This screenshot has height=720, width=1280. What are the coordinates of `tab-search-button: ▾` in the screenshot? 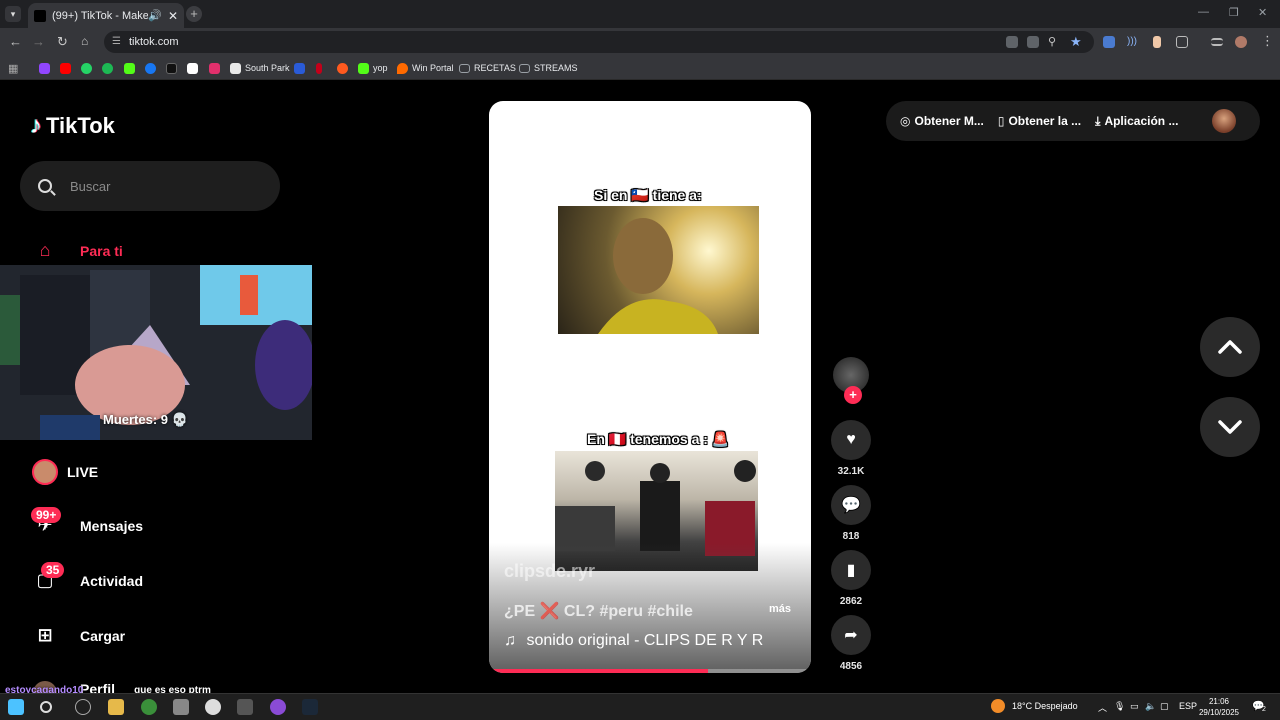 It's located at (13, 14).